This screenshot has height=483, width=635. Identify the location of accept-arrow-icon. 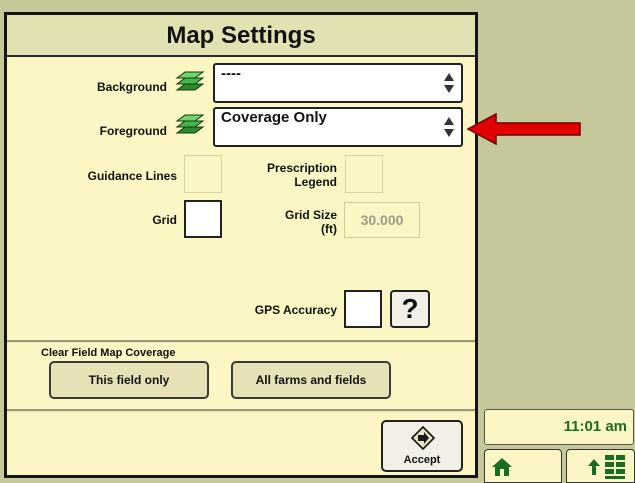
(423, 438).